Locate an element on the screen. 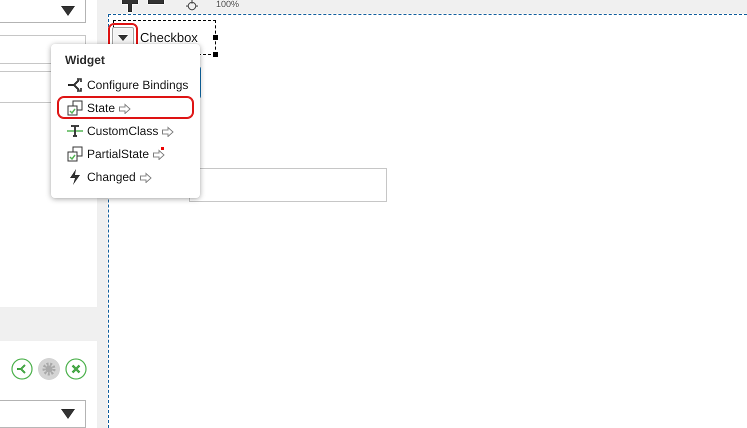  input-field is located at coordinates (288, 185).